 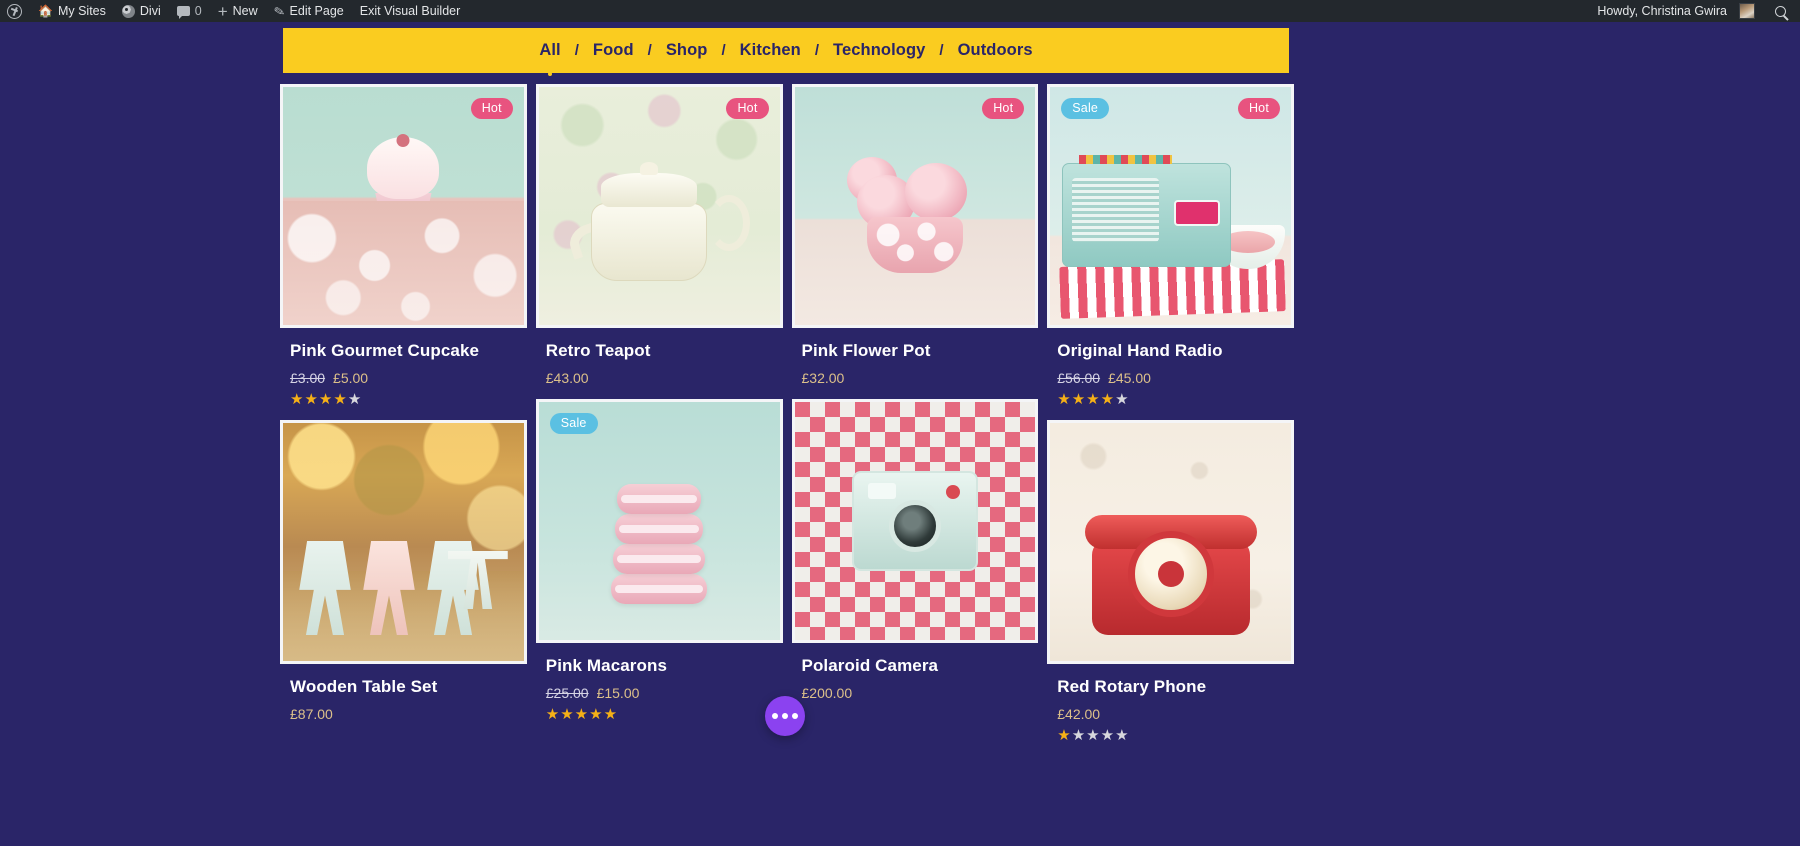 What do you see at coordinates (866, 350) in the screenshot?
I see `product-title: Pink Flower Pot` at bounding box center [866, 350].